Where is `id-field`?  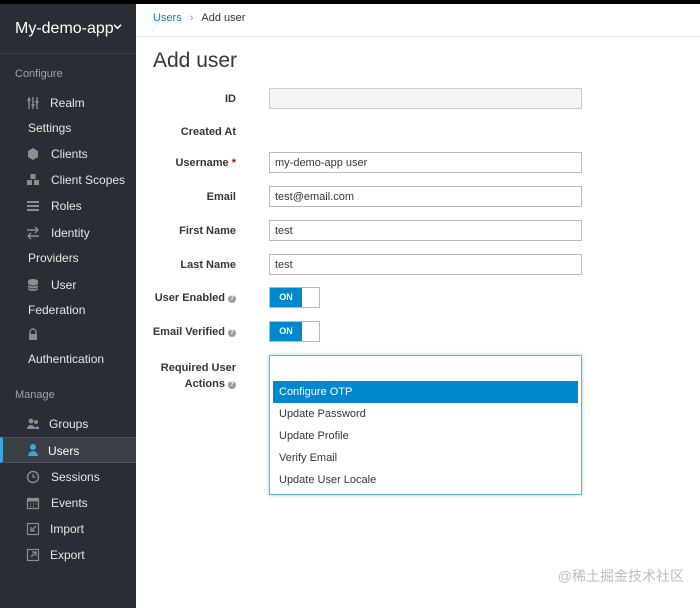
id-field is located at coordinates (425, 98).